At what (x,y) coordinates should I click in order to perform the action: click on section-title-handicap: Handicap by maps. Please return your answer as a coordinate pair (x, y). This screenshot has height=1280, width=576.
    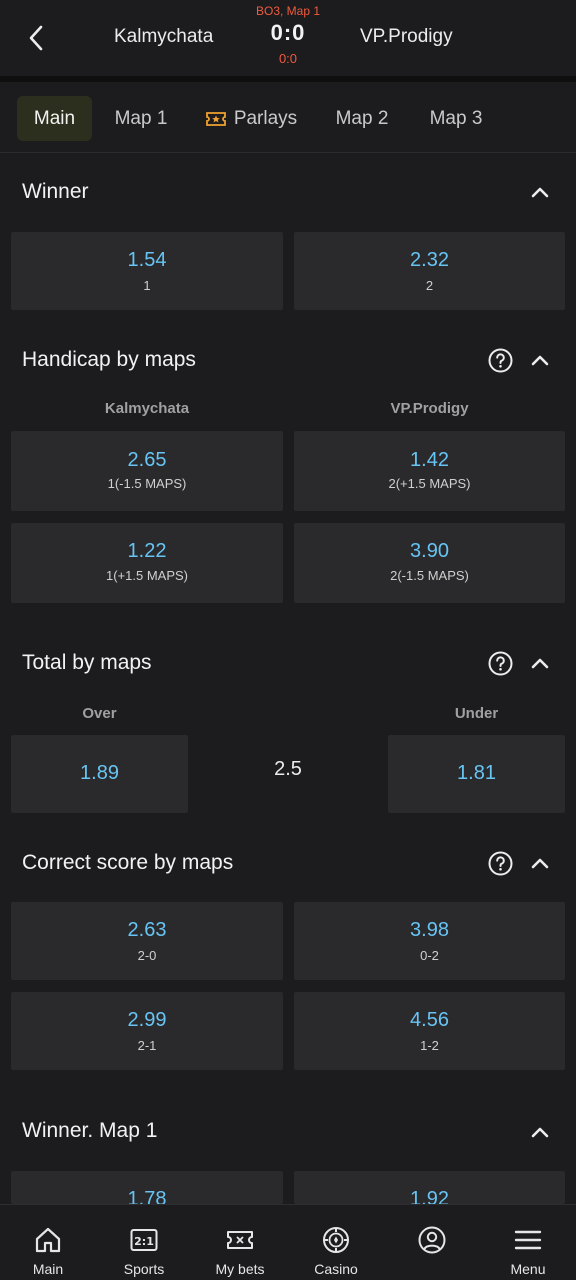
    Looking at the image, I should click on (109, 359).